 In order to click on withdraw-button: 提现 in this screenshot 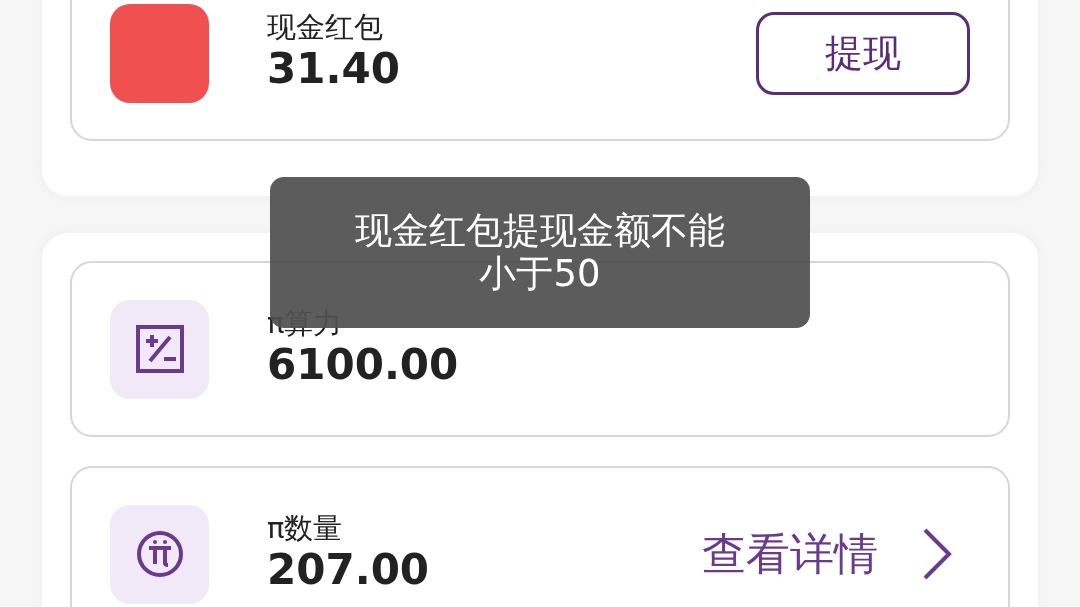, I will do `click(863, 53)`.